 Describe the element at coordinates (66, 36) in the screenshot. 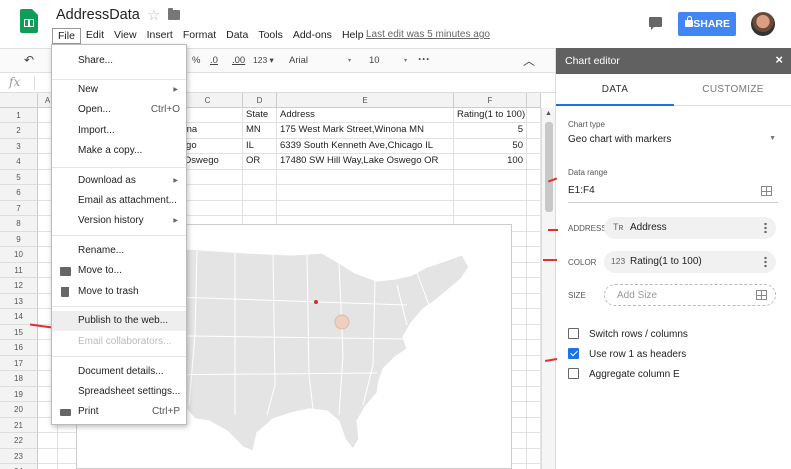

I see `menu-file: File` at that location.